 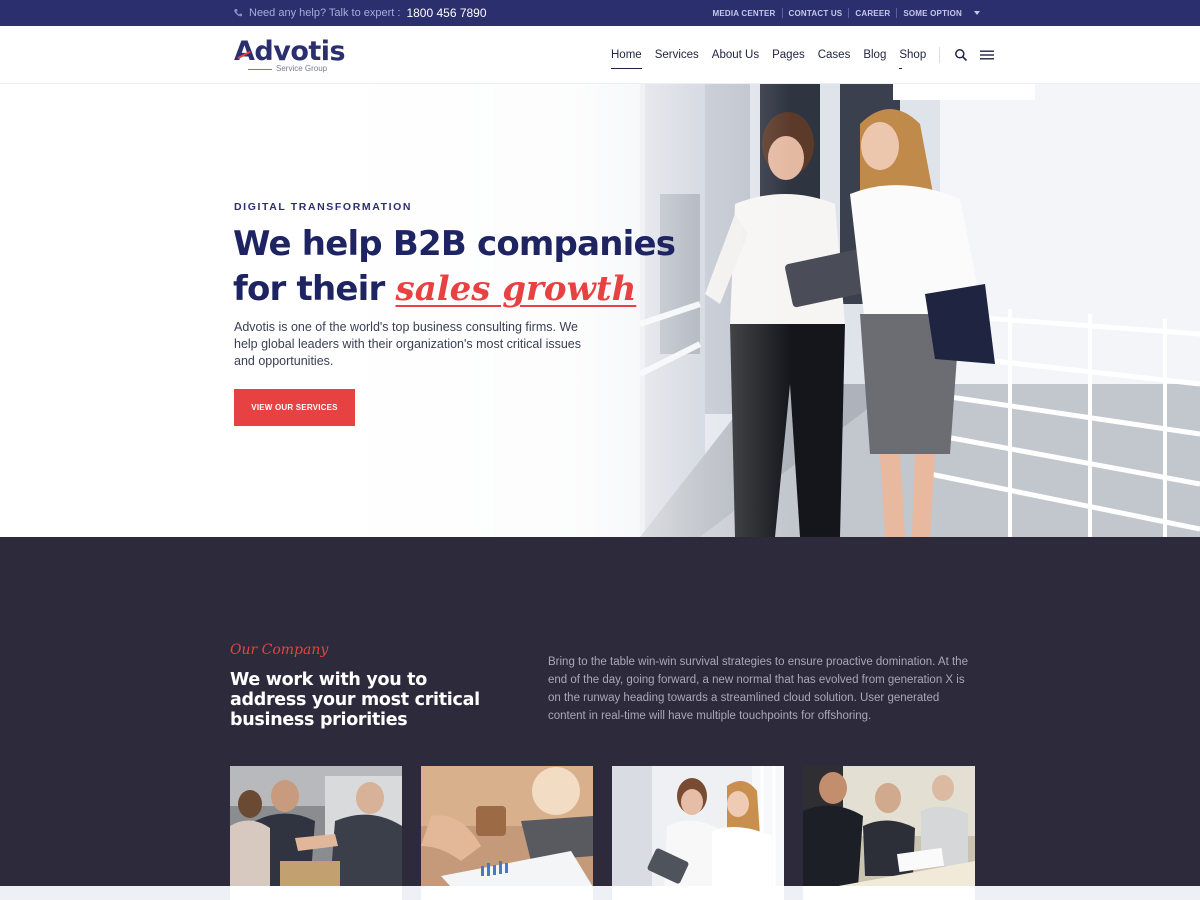 What do you see at coordinates (302, 68) in the screenshot?
I see `logo-tagline: Service Group` at bounding box center [302, 68].